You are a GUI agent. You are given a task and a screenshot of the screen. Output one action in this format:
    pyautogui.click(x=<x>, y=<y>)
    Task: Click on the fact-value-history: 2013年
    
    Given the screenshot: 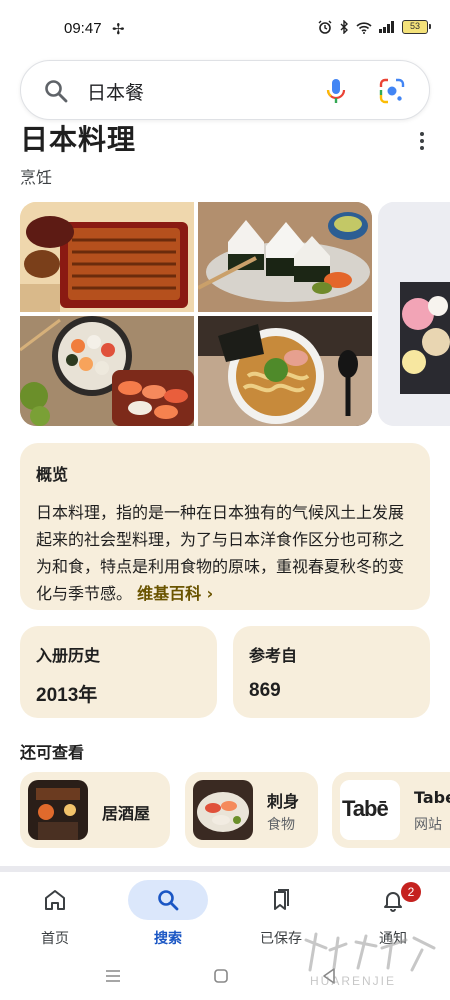 What is the action you would take?
    pyautogui.click(x=67, y=695)
    